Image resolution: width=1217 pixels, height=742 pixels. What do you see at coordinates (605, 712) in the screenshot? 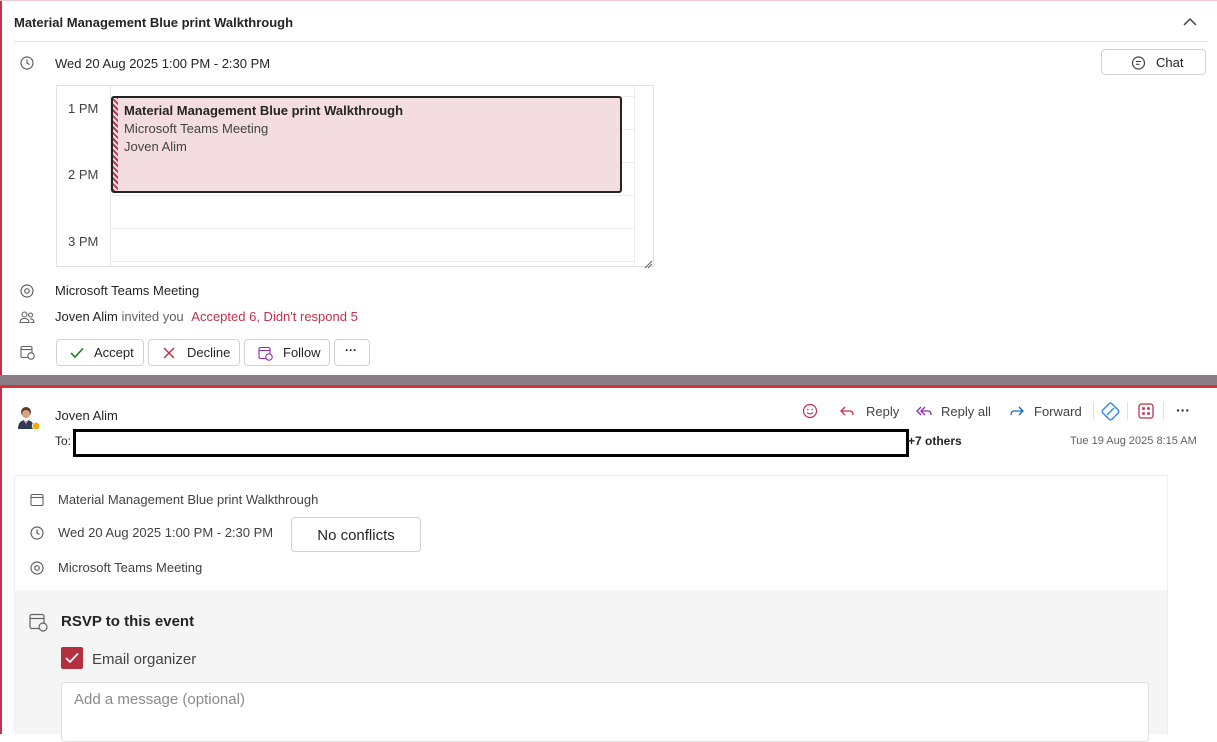
I see `rsvp-message-input` at bounding box center [605, 712].